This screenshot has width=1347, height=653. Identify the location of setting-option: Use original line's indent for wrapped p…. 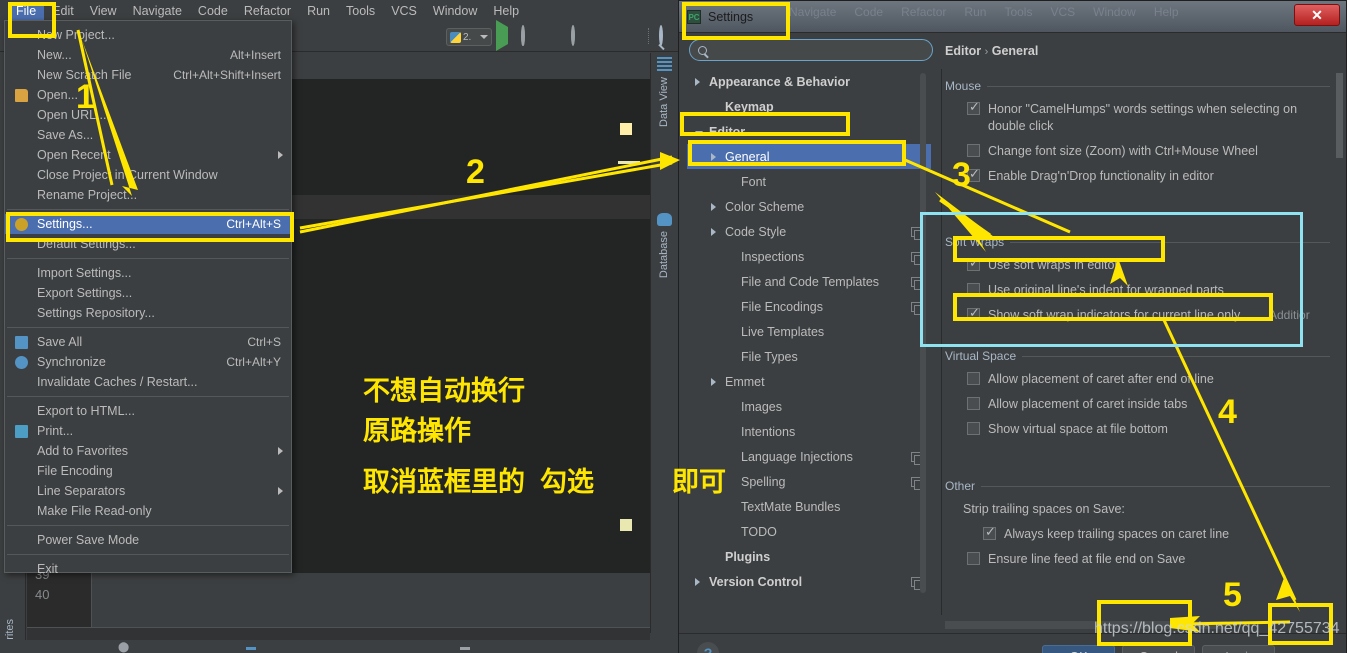
(1137, 290).